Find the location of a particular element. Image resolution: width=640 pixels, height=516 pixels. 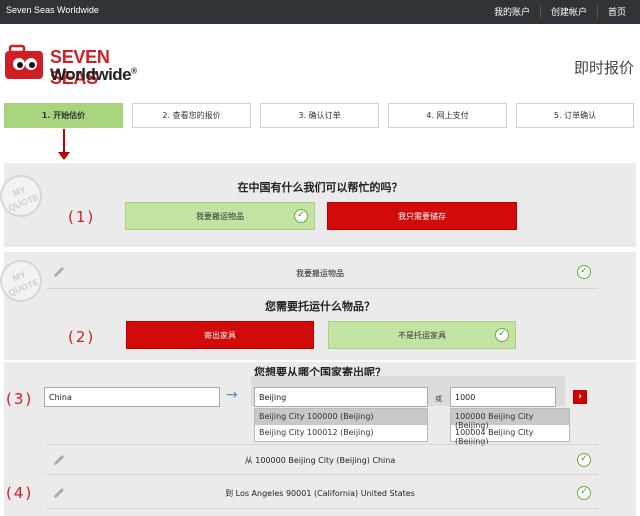

logo: SEVEN SEAS Worldwide® is located at coordinates (81, 66).